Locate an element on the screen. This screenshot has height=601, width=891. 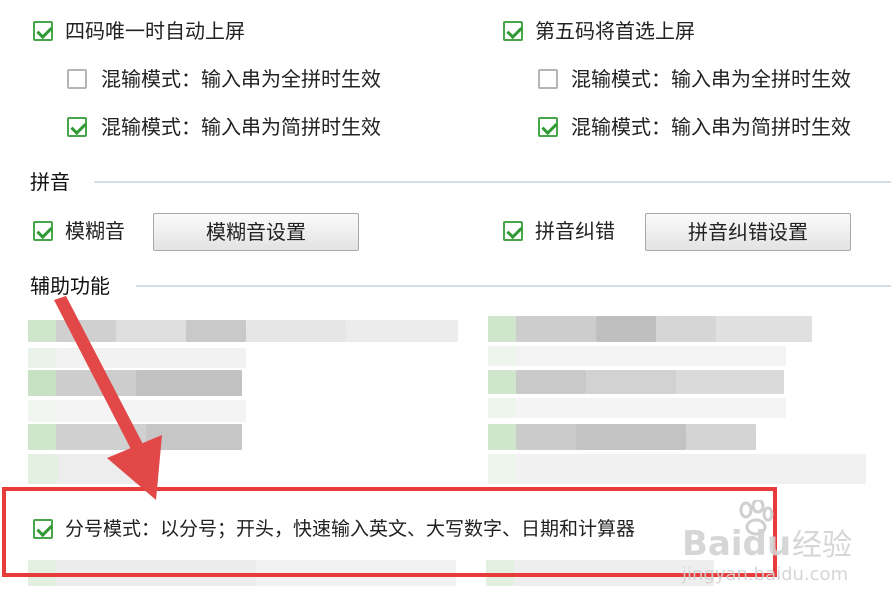
watermark-brand-cn: 经验 is located at coordinates (822, 545).